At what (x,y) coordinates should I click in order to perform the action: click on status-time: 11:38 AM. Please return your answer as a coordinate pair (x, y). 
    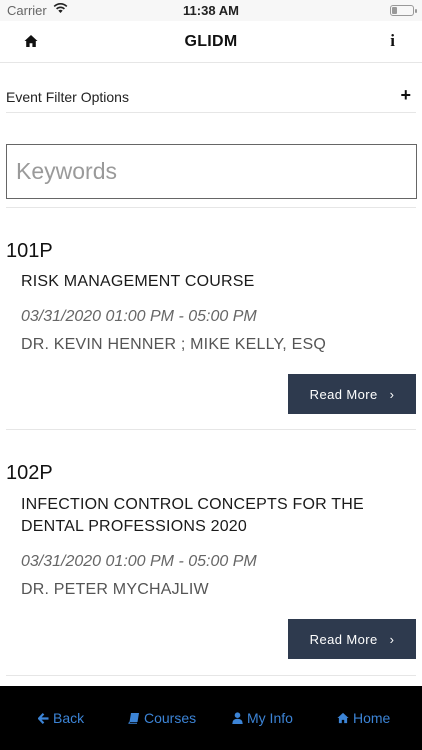
    Looking at the image, I should click on (211, 10).